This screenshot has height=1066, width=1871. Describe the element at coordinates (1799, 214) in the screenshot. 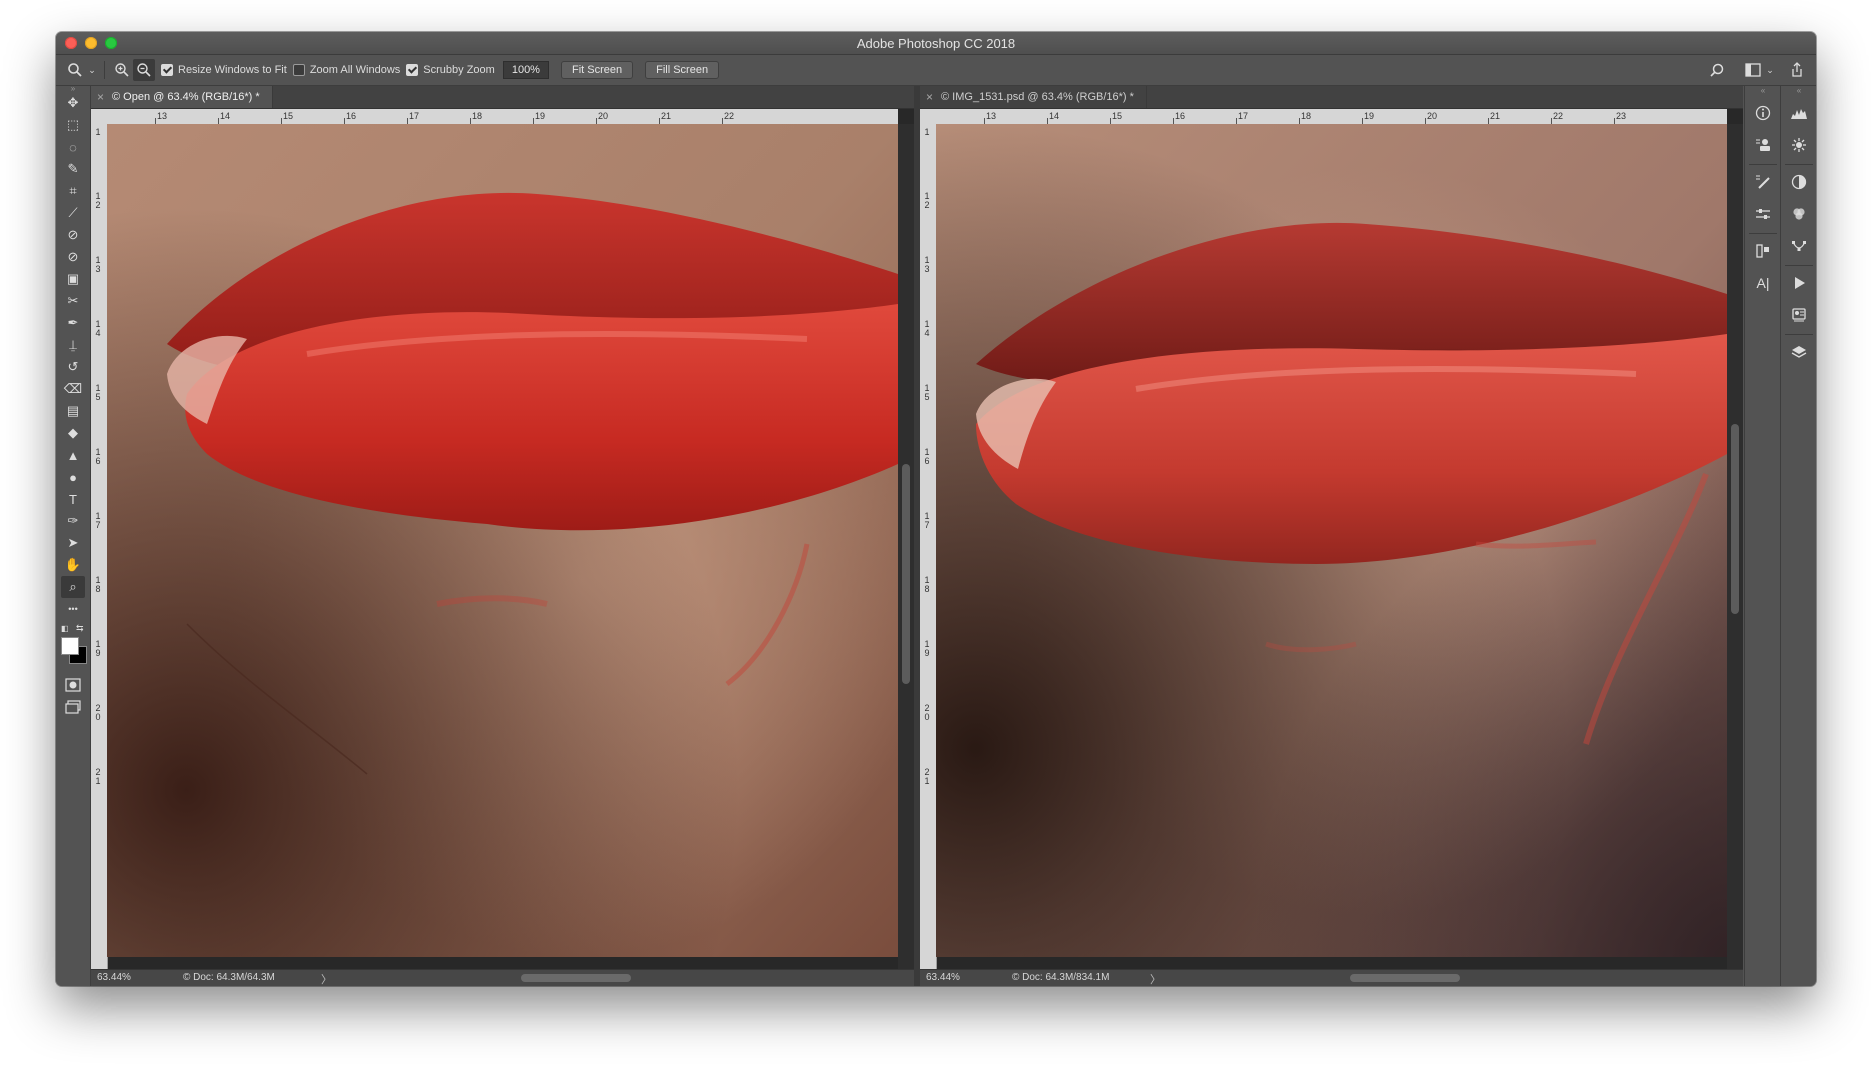

I see `channels-panel-icon` at that location.